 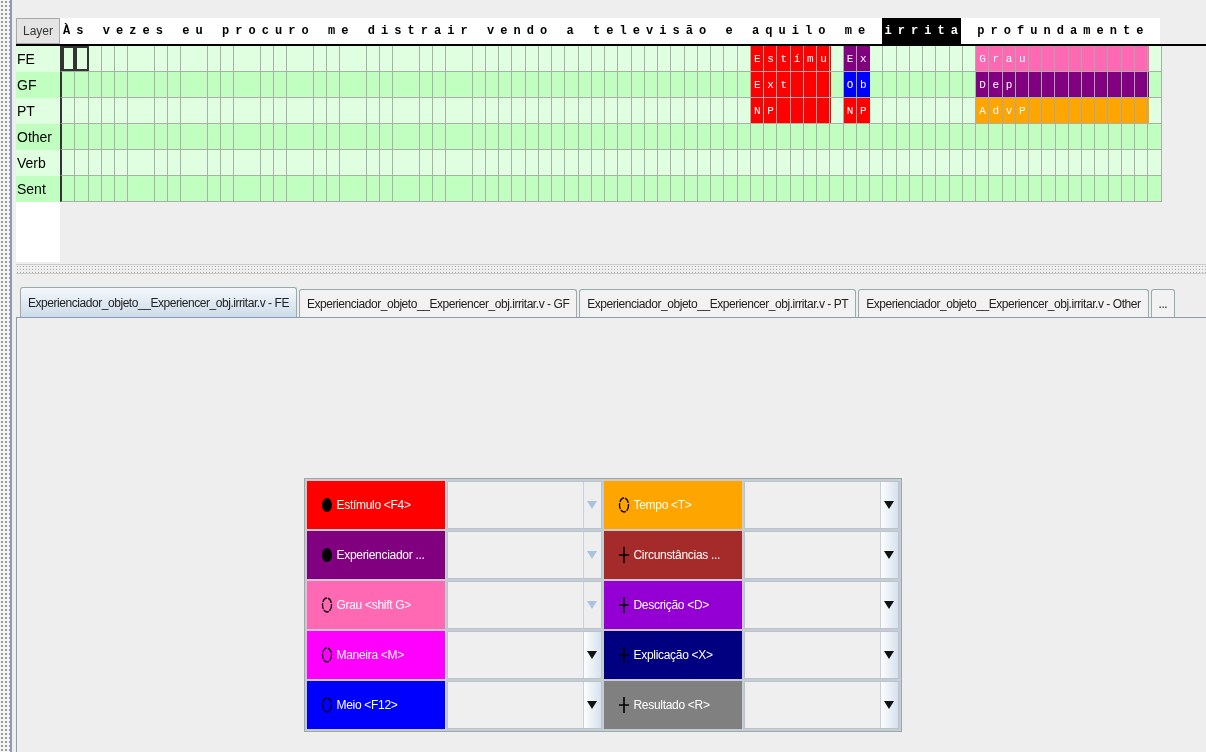 What do you see at coordinates (1003, 303) in the screenshot?
I see `tab: Experienciador_objeto__Experiencer_obj.irritar.v - Other` at bounding box center [1003, 303].